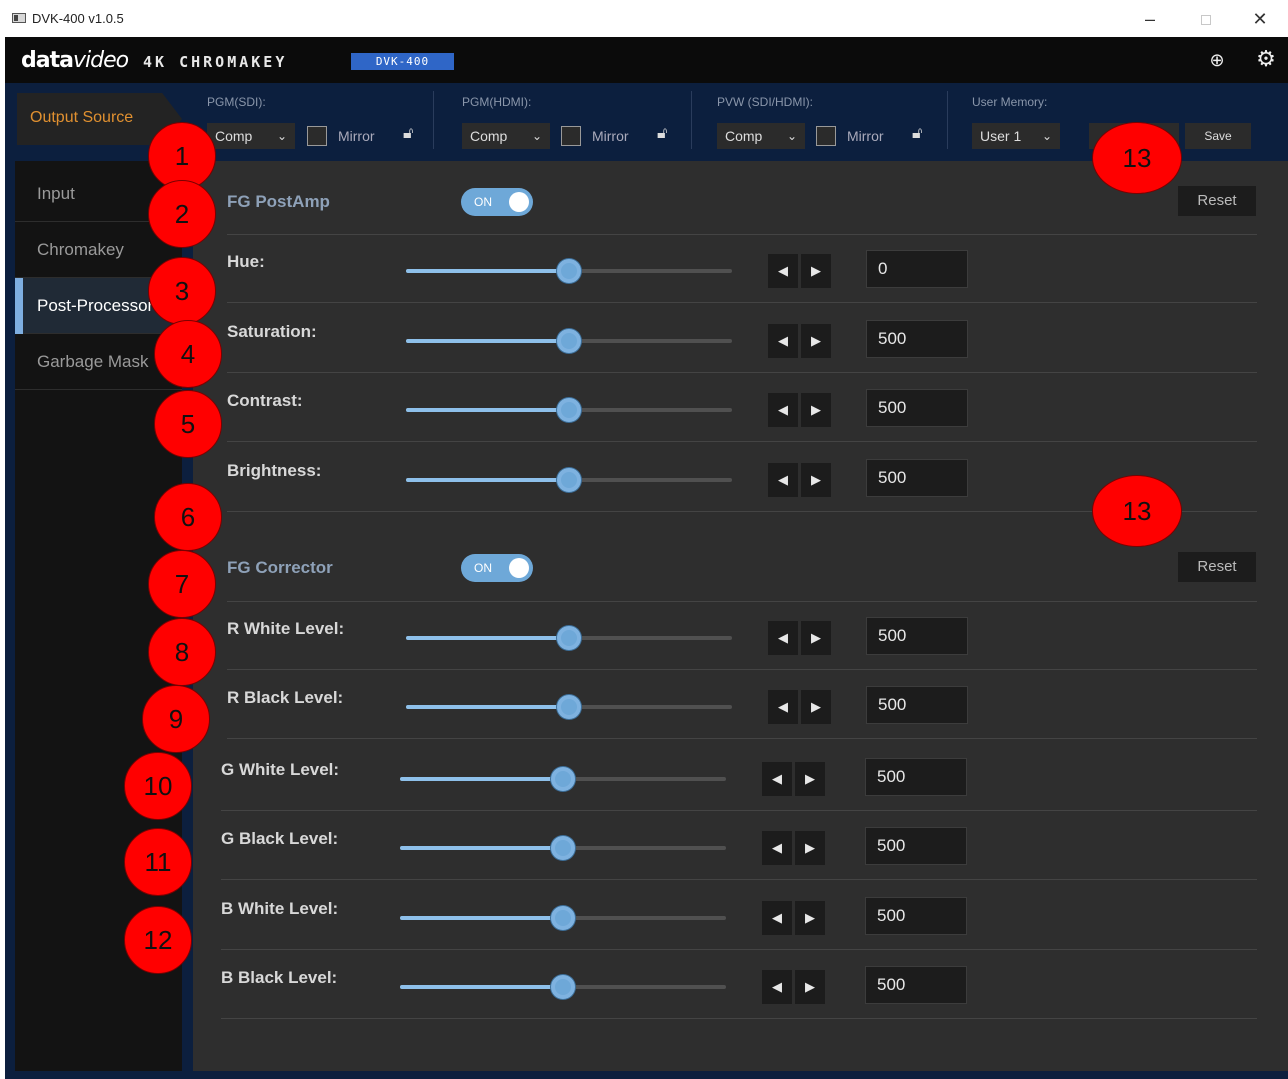  What do you see at coordinates (916, 985) in the screenshot?
I see `b-black-level-value-field: 500` at bounding box center [916, 985].